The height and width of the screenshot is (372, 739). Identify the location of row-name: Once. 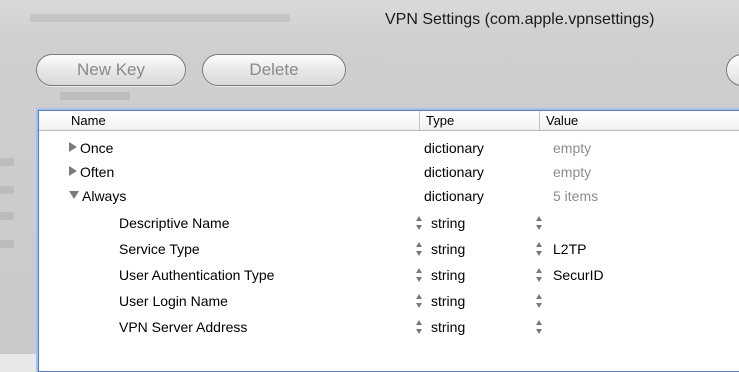
(91, 148).